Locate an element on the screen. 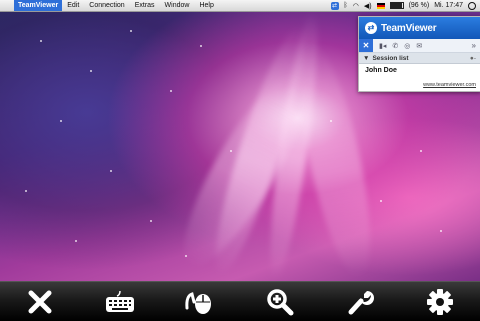 This screenshot has height=321, width=480. zoom-in-button is located at coordinates (280, 302).